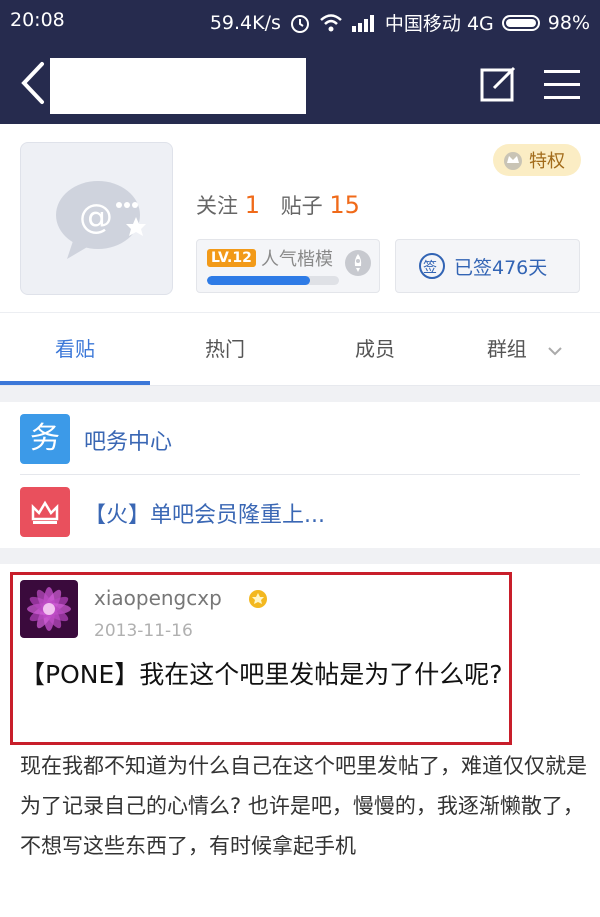  What do you see at coordinates (37, 20) in the screenshot?
I see `status-time: 20:08` at bounding box center [37, 20].